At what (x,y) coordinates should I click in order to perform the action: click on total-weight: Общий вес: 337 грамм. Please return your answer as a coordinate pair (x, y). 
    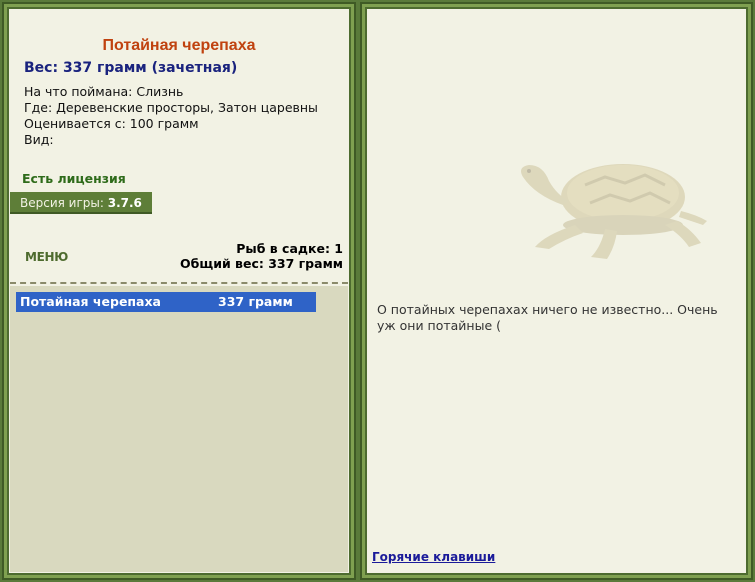
    Looking at the image, I should click on (261, 263).